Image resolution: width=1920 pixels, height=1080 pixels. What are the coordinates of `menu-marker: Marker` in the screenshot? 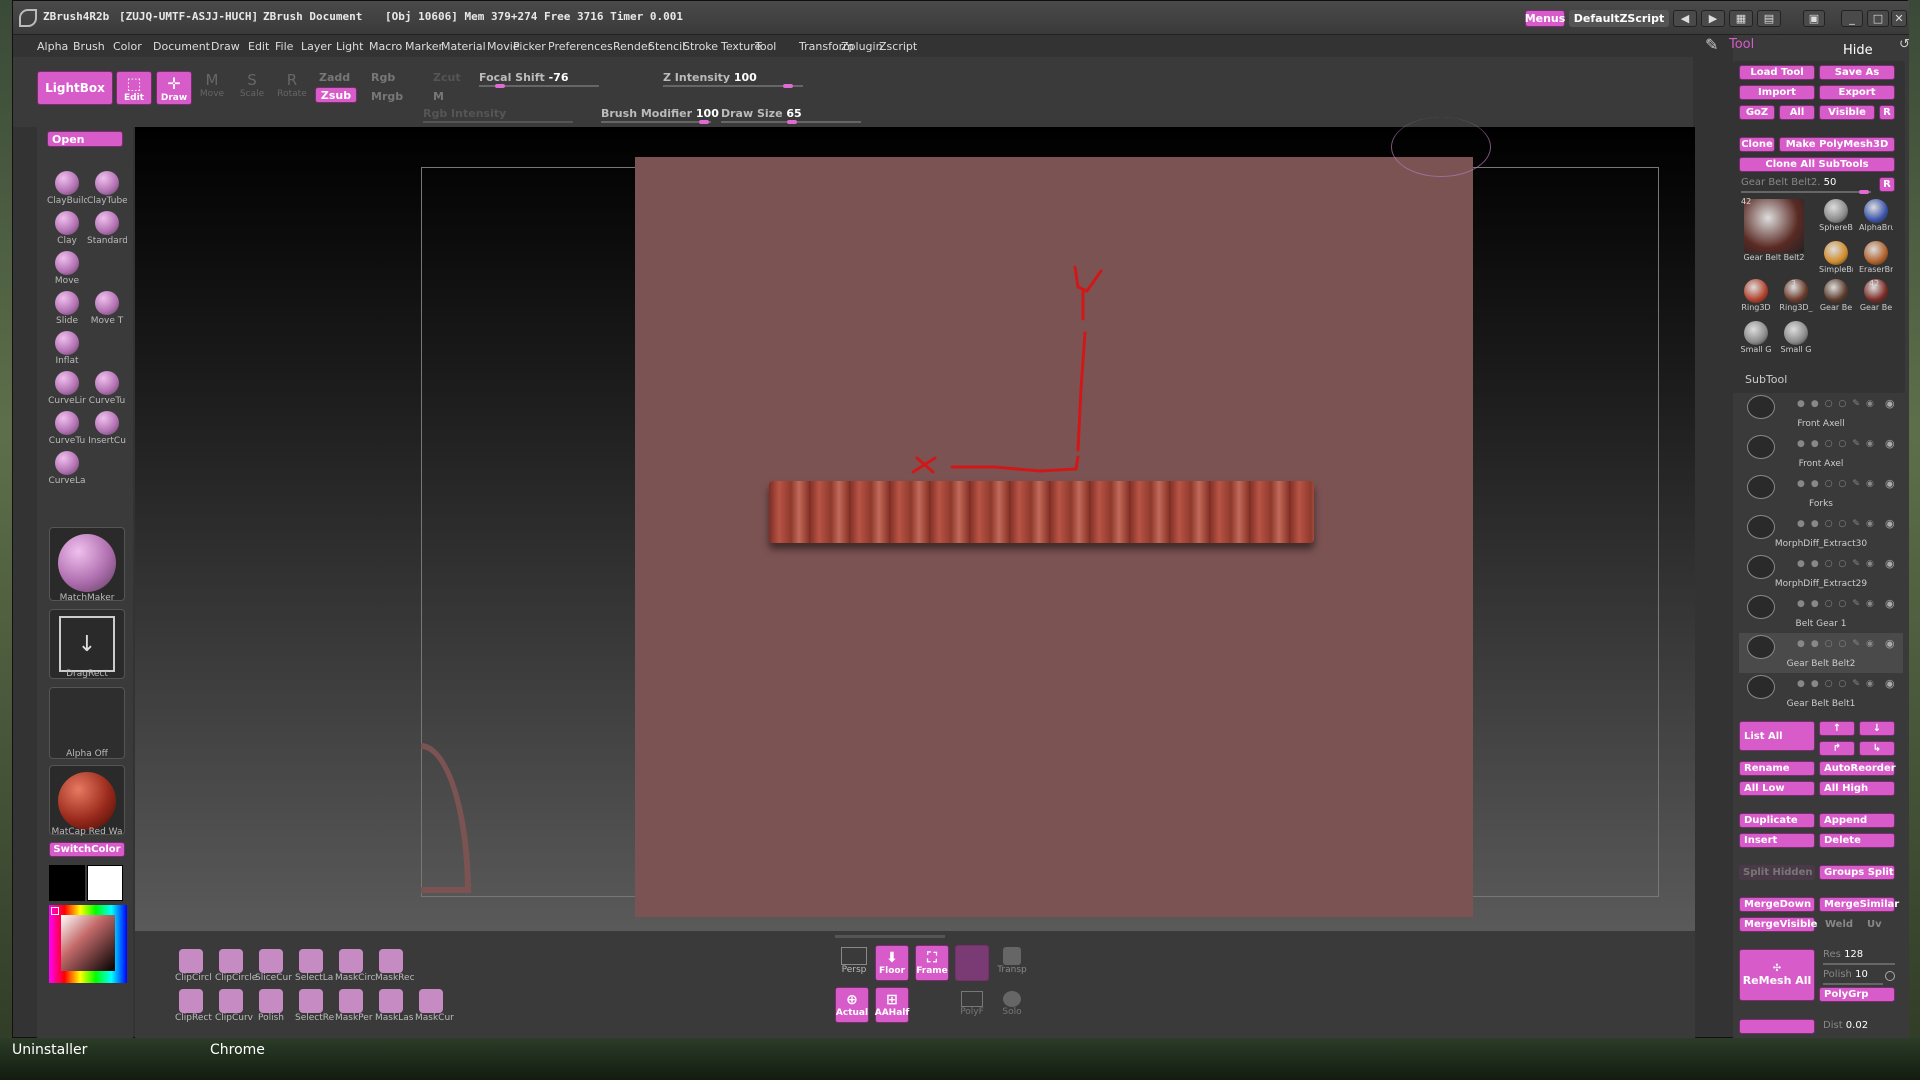 It's located at (424, 46).